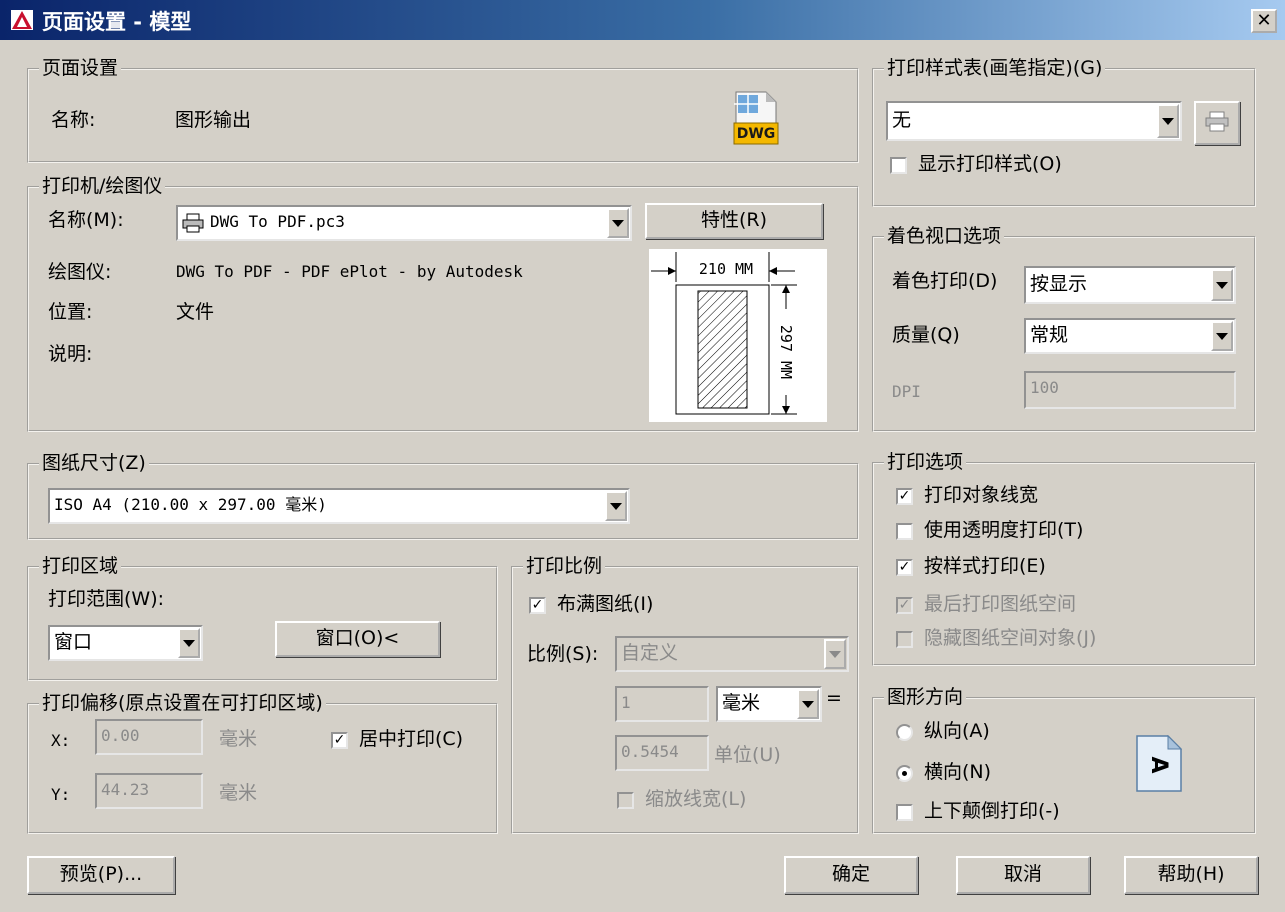 This screenshot has height=912, width=1285. I want to click on scale-unit-select: 毫米, so click(769, 704).